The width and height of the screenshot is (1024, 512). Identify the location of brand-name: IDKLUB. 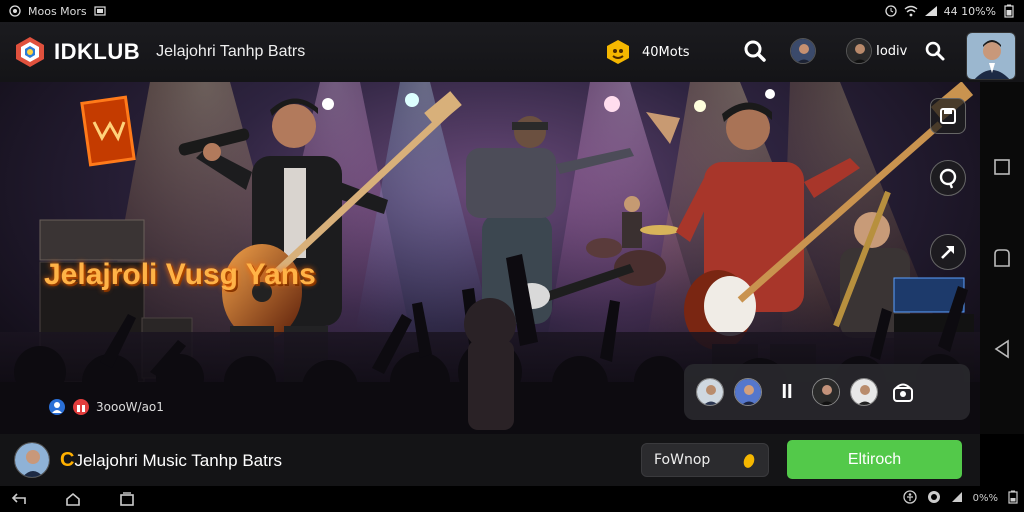
(97, 51).